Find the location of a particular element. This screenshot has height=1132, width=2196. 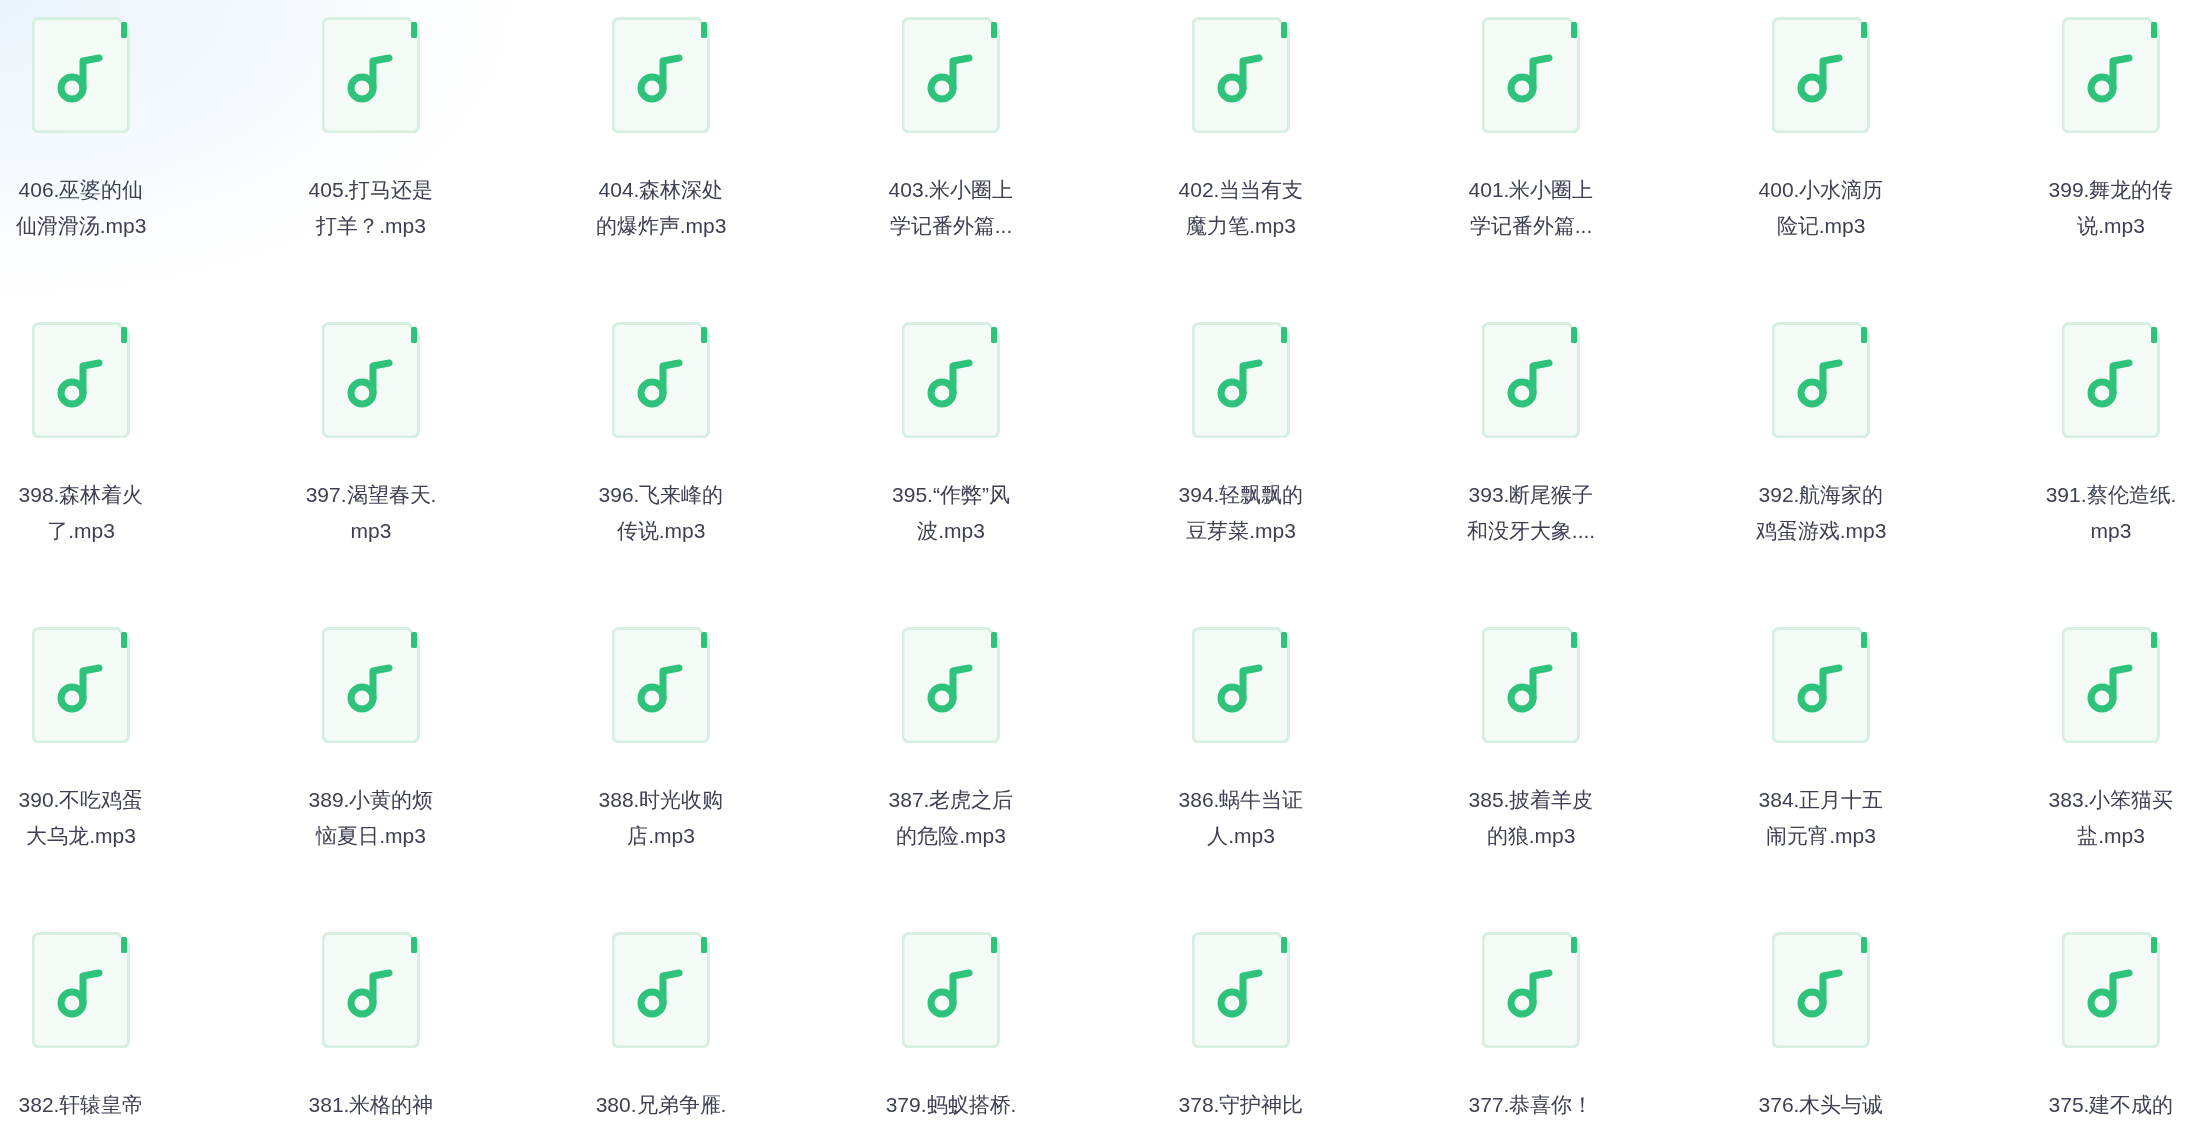

file-name: 394.轻飘飘的豆芽菜.mp3 is located at coordinates (1241, 513).